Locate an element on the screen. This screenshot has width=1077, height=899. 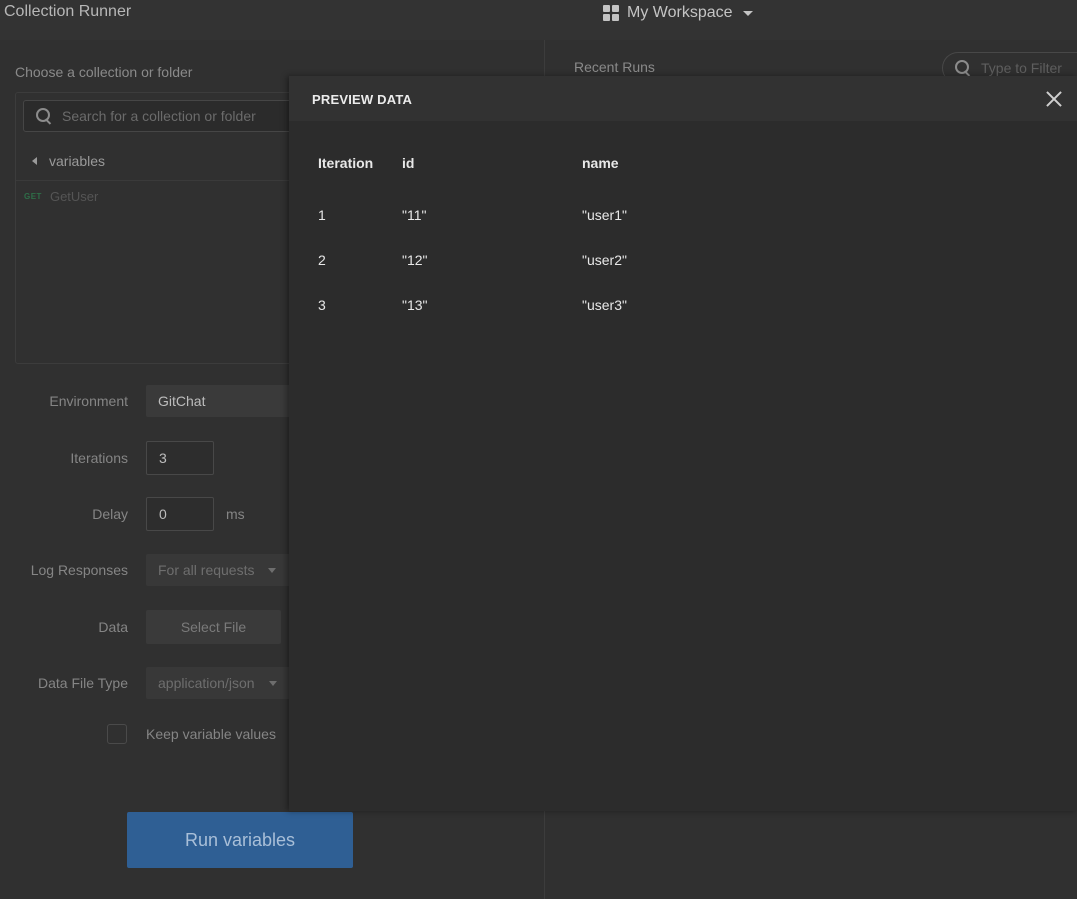
data-file-type-label: Data File Type is located at coordinates (82, 683).